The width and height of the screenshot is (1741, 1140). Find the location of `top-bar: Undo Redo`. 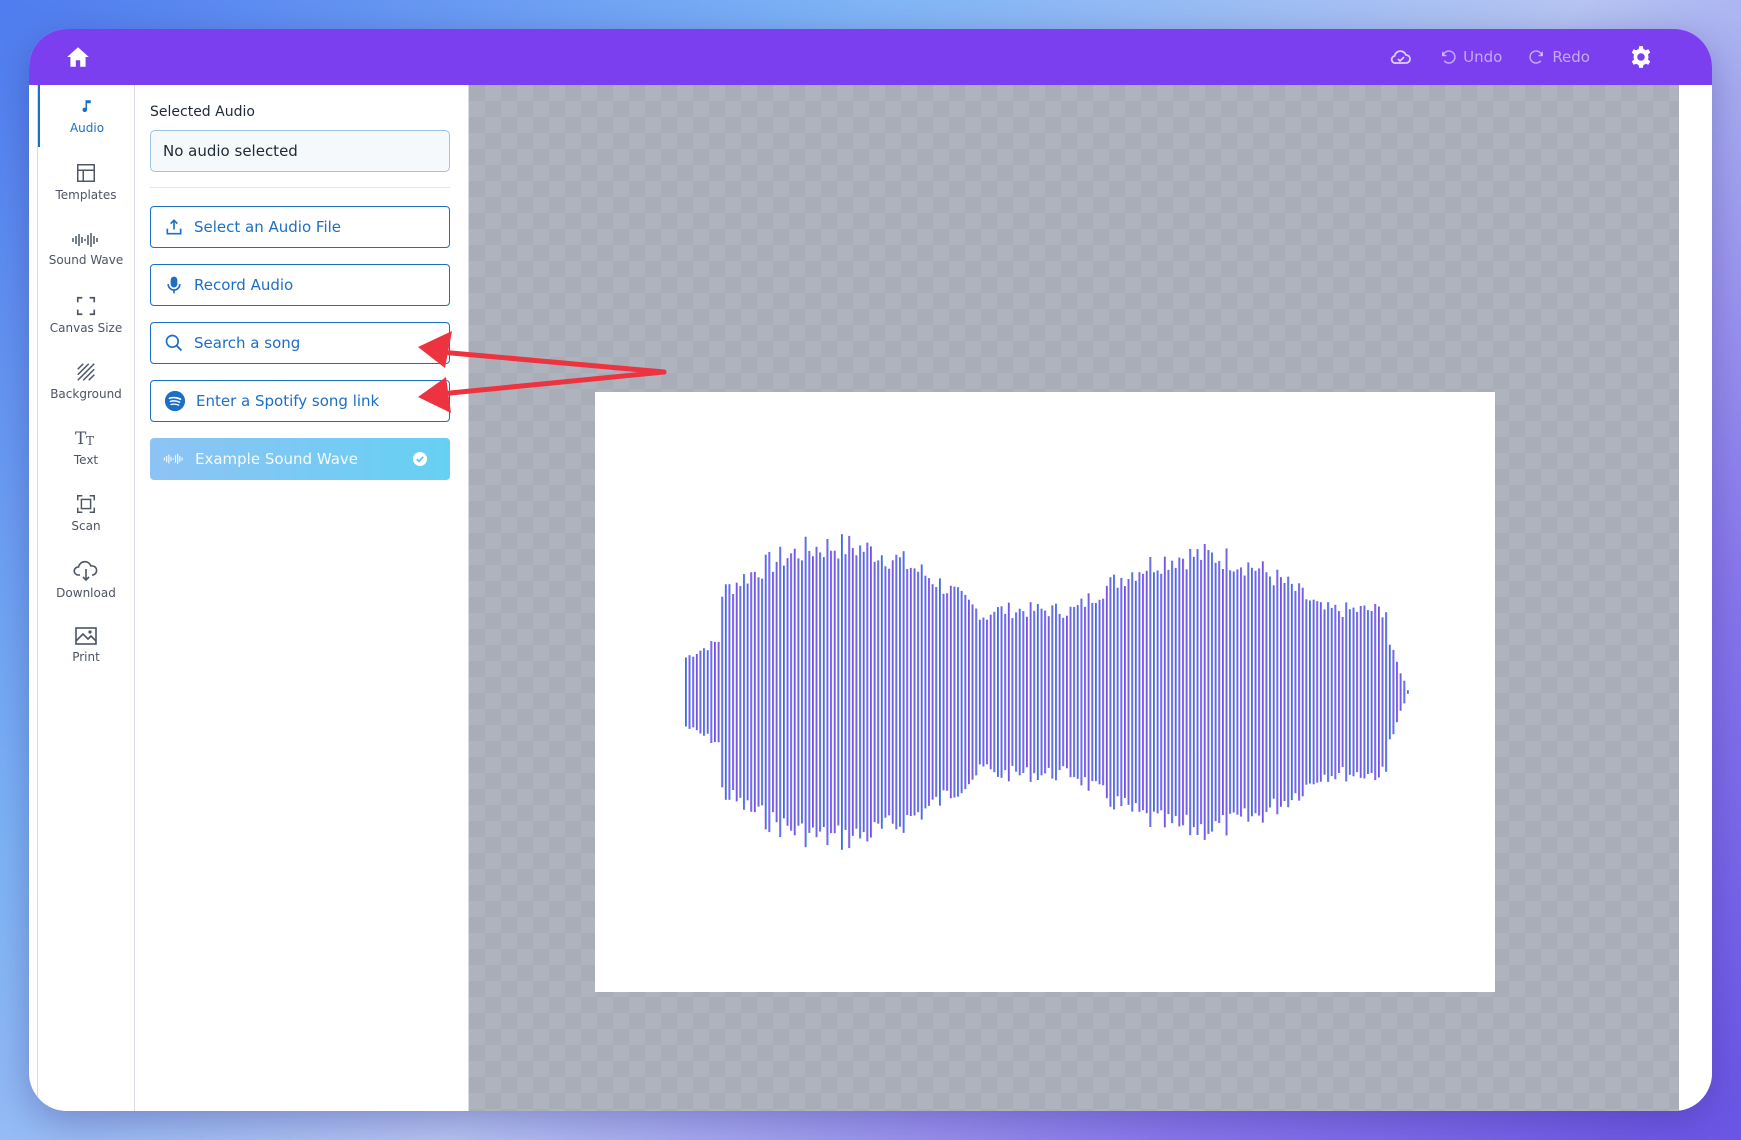

top-bar: Undo Redo is located at coordinates (870, 57).